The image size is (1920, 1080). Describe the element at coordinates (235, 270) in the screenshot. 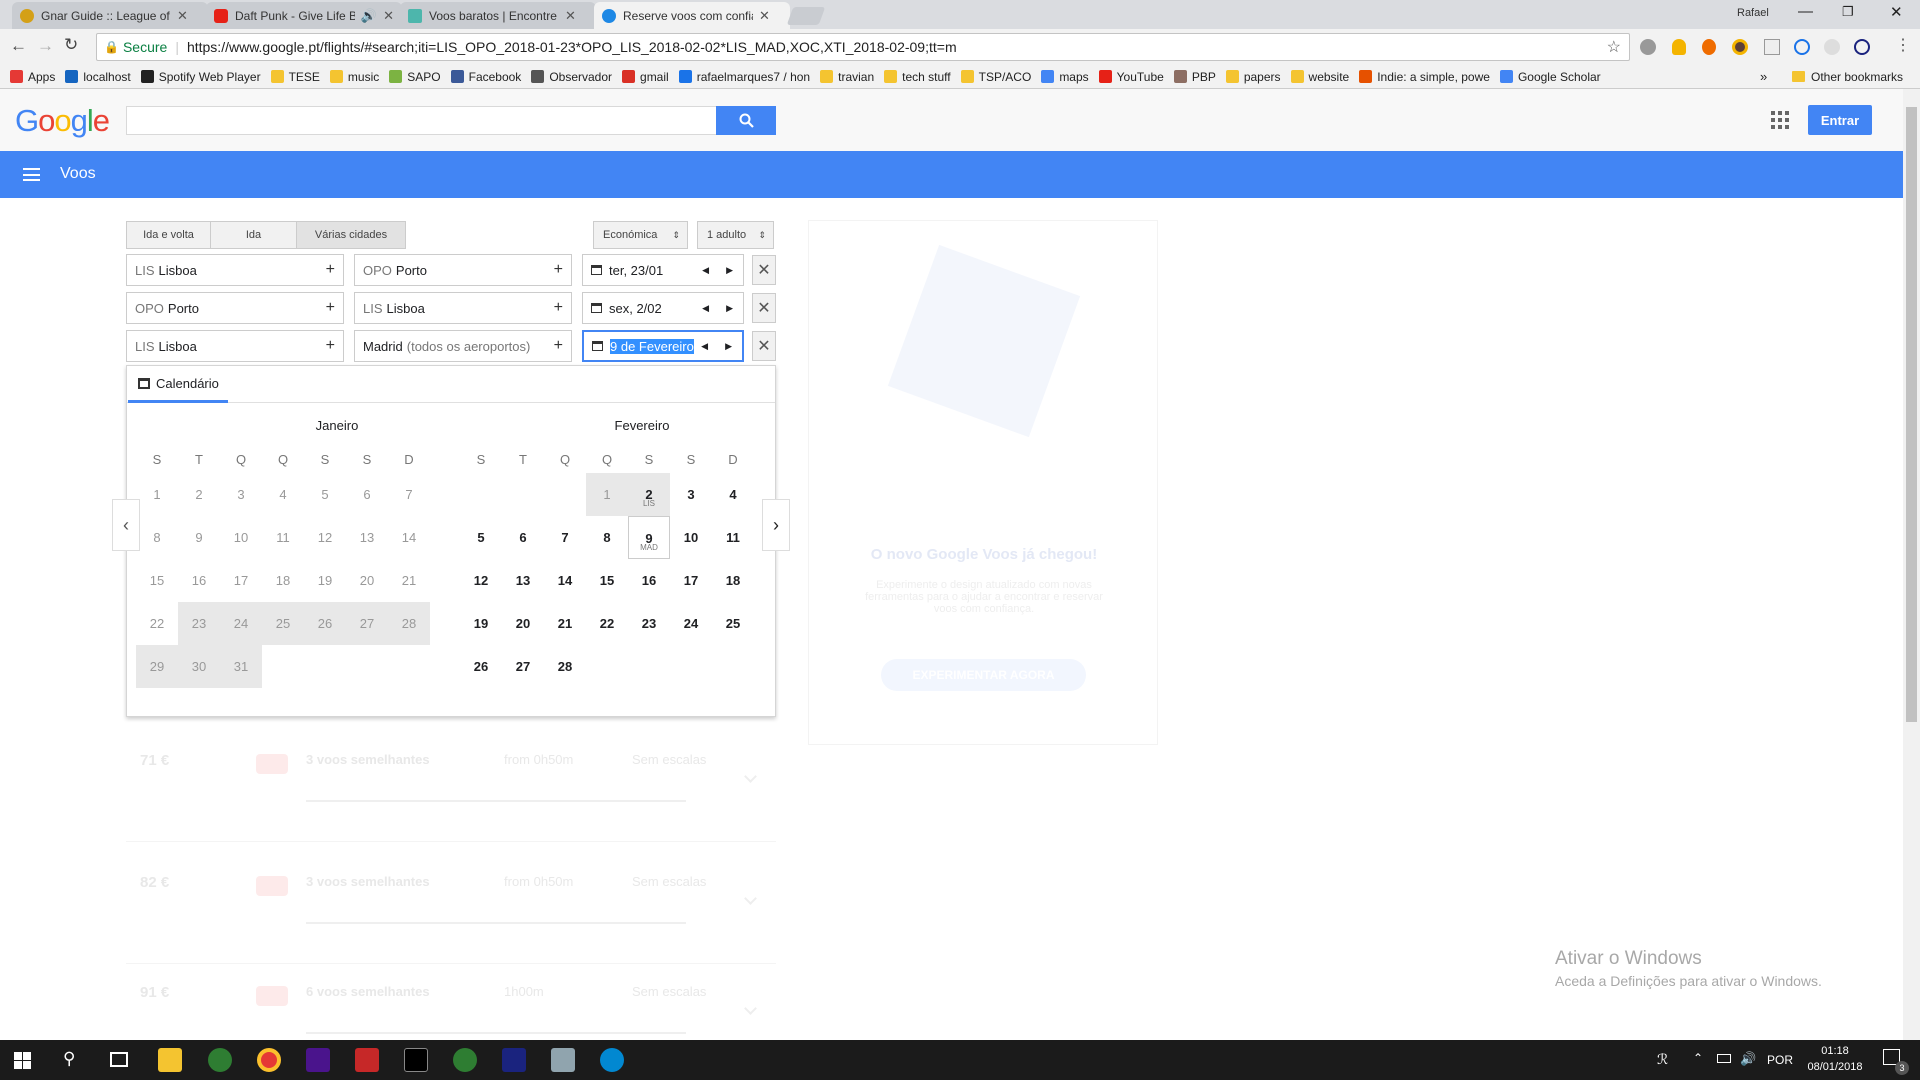

I see `origin-field: LIS Lisboa +` at that location.